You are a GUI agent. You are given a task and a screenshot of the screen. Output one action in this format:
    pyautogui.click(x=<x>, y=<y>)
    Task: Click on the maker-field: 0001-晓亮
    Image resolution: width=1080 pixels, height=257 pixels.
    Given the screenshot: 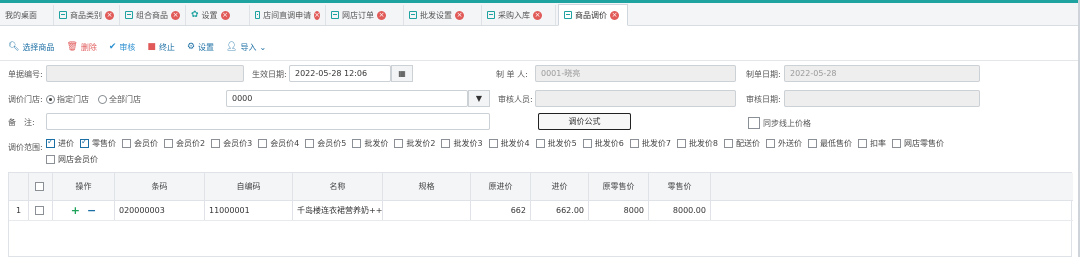 What is the action you would take?
    pyautogui.click(x=635, y=73)
    